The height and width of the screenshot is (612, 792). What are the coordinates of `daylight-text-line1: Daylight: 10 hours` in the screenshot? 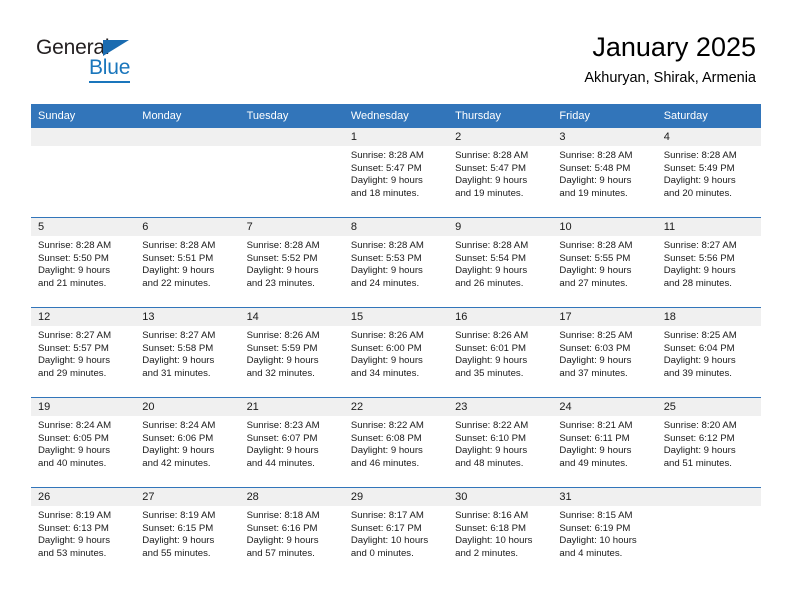 It's located at (389, 541).